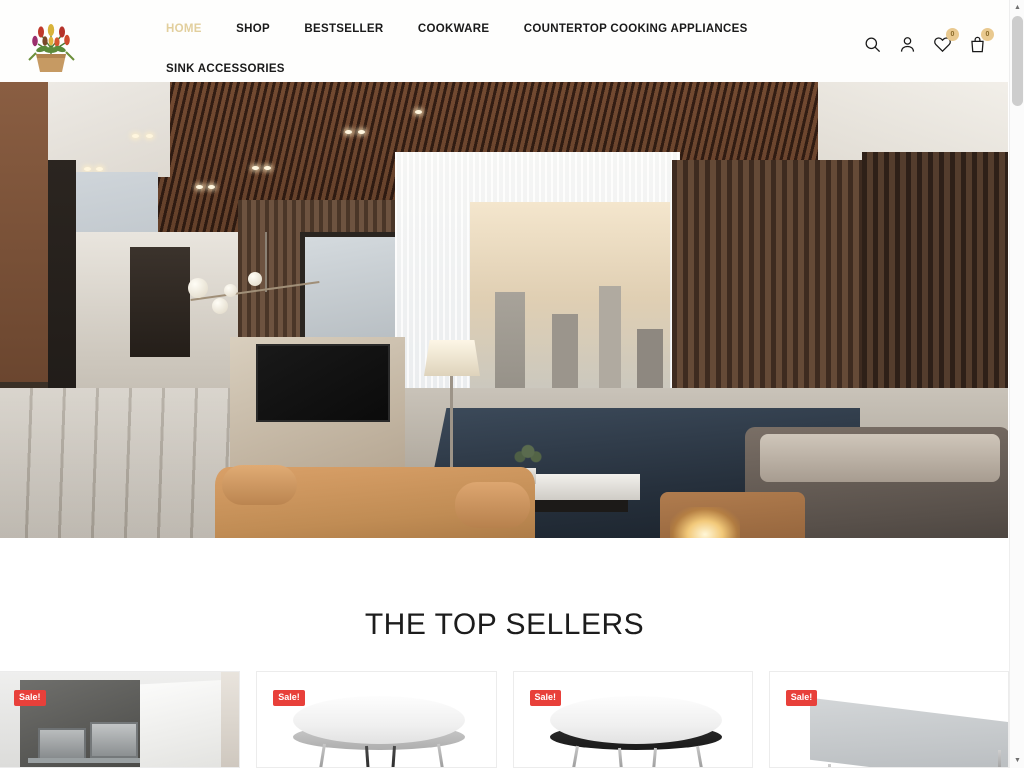 The width and height of the screenshot is (1024, 768). Describe the element at coordinates (51, 48) in the screenshot. I see `flower-basket-icon` at that location.